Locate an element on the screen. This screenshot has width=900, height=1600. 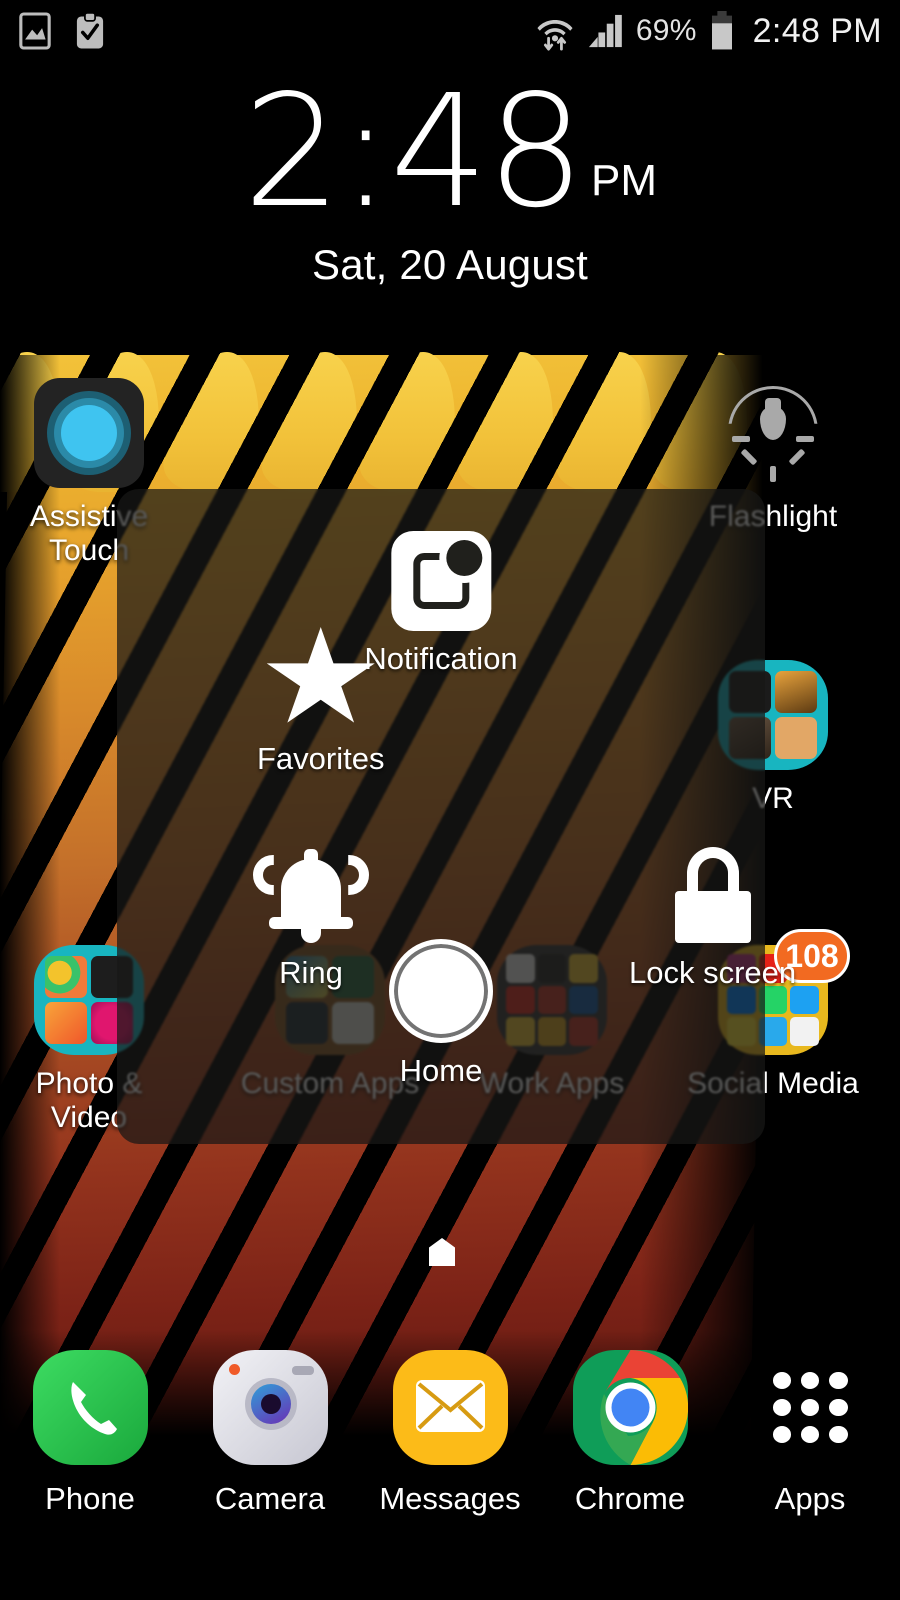
dock-item-chrome: Chrome is located at coordinates (630, 1465).